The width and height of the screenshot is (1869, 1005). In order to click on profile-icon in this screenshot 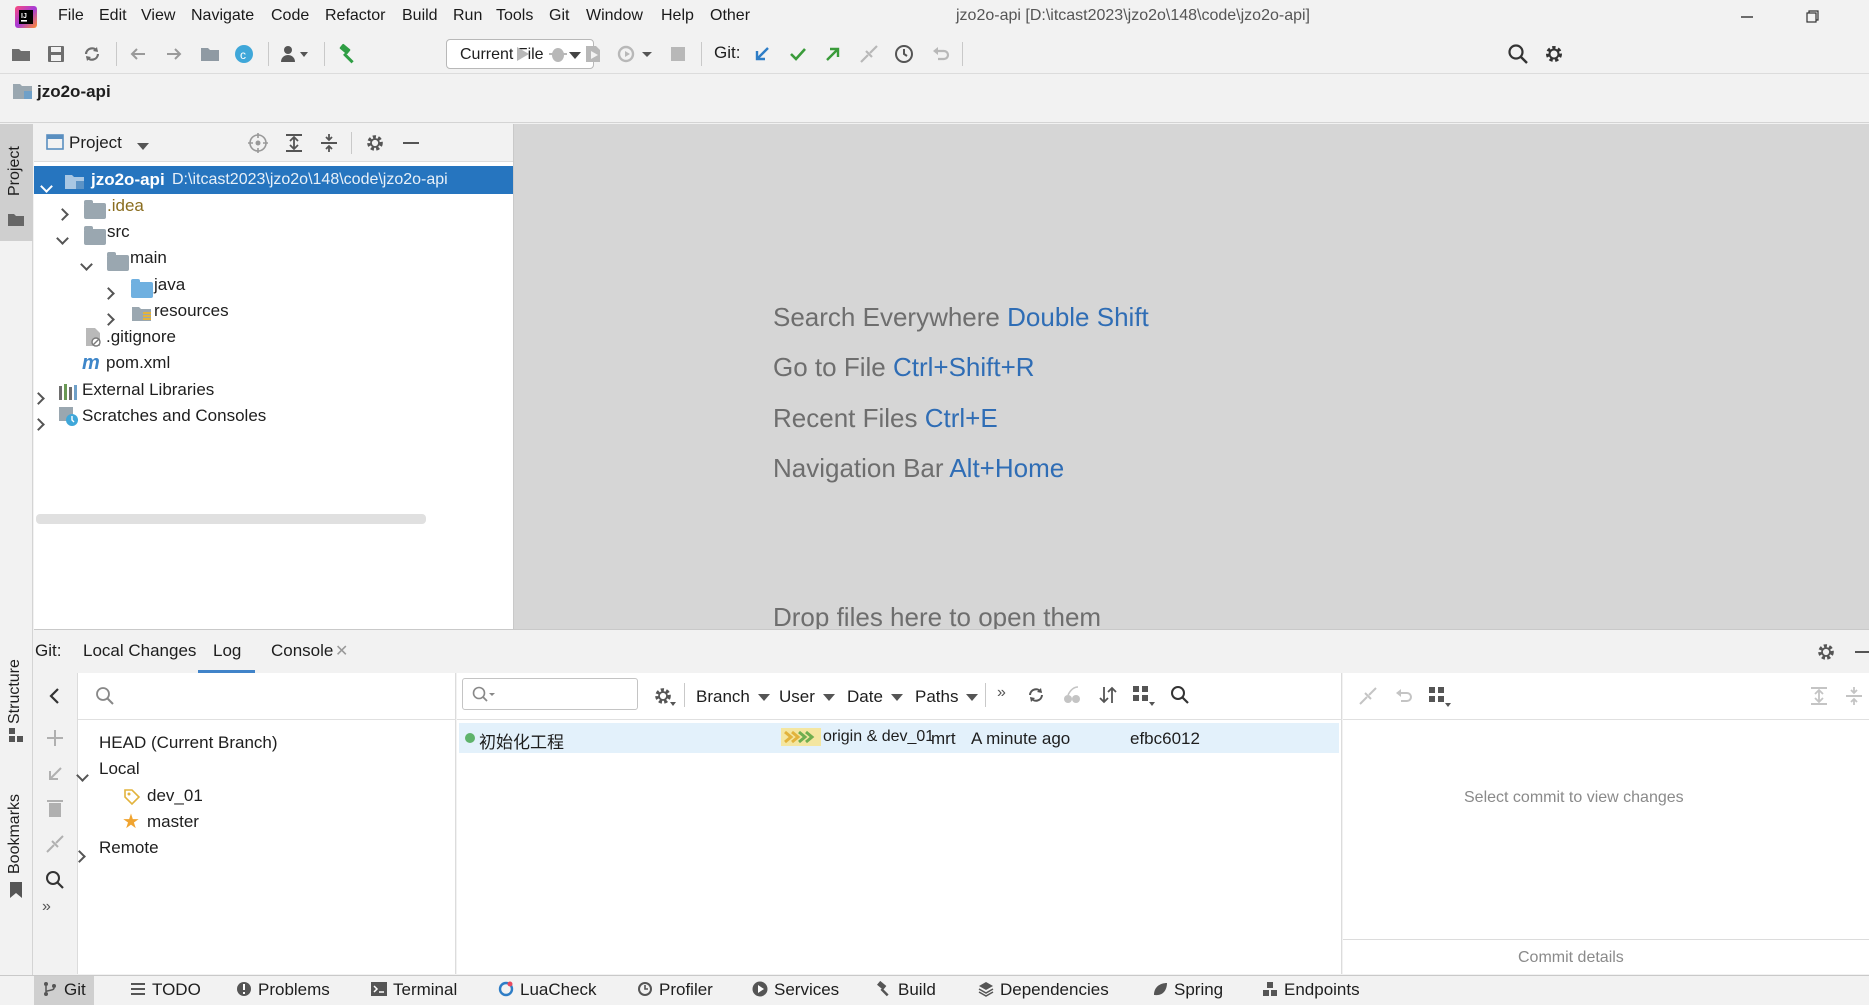, I will do `click(627, 54)`.